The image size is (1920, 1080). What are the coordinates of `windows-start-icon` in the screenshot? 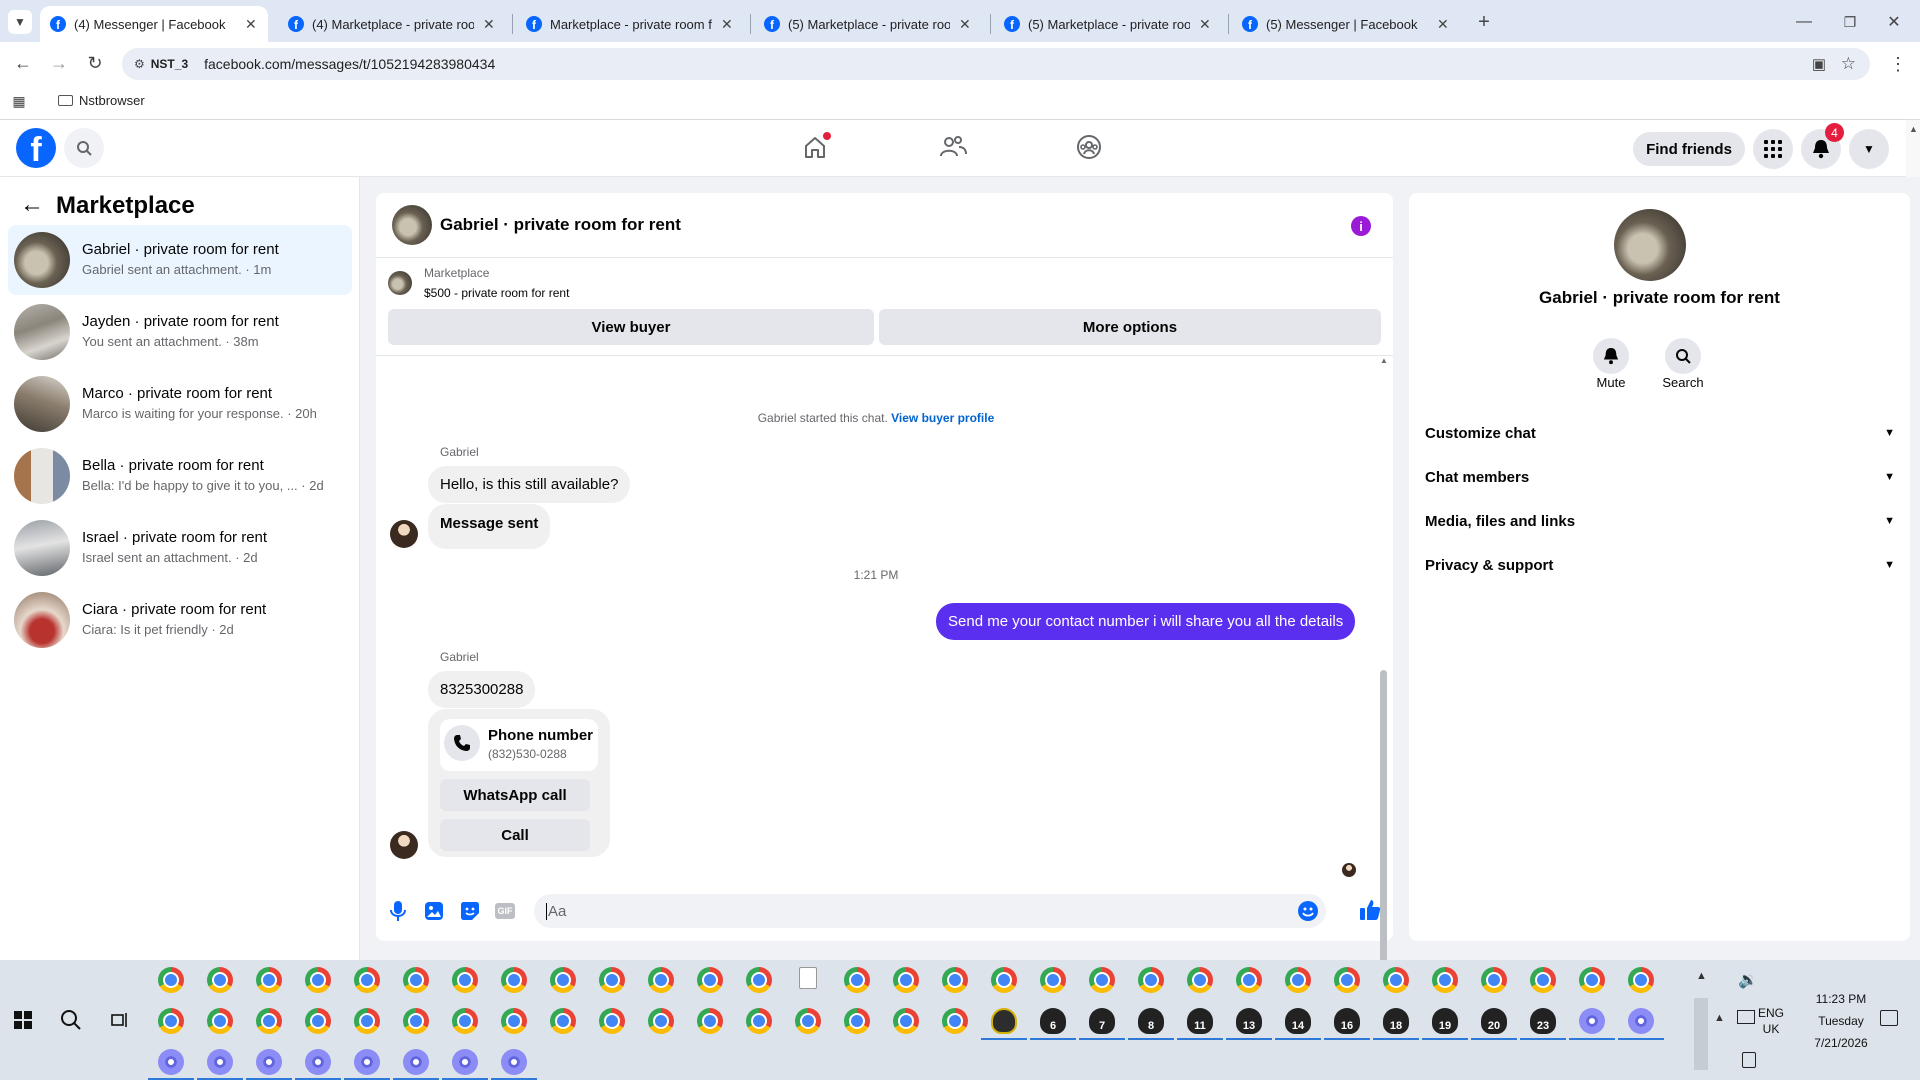 It's located at (23, 1020).